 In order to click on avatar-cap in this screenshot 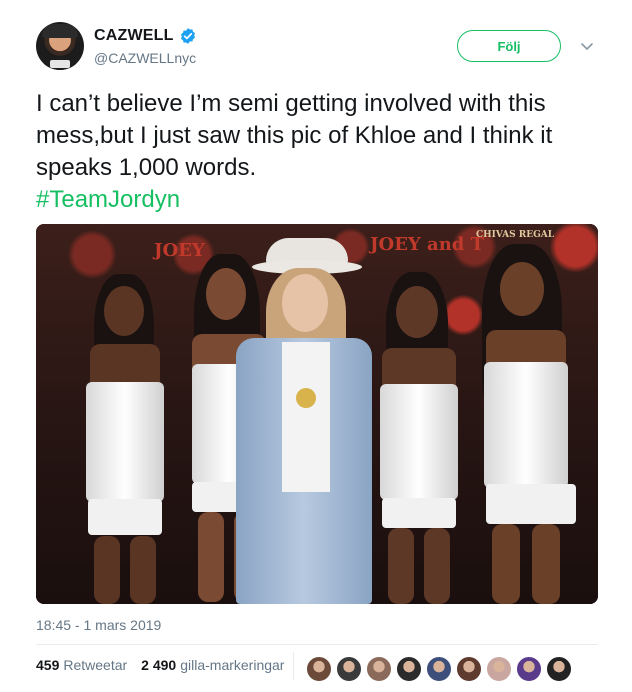, I will do `click(60, 31)`.